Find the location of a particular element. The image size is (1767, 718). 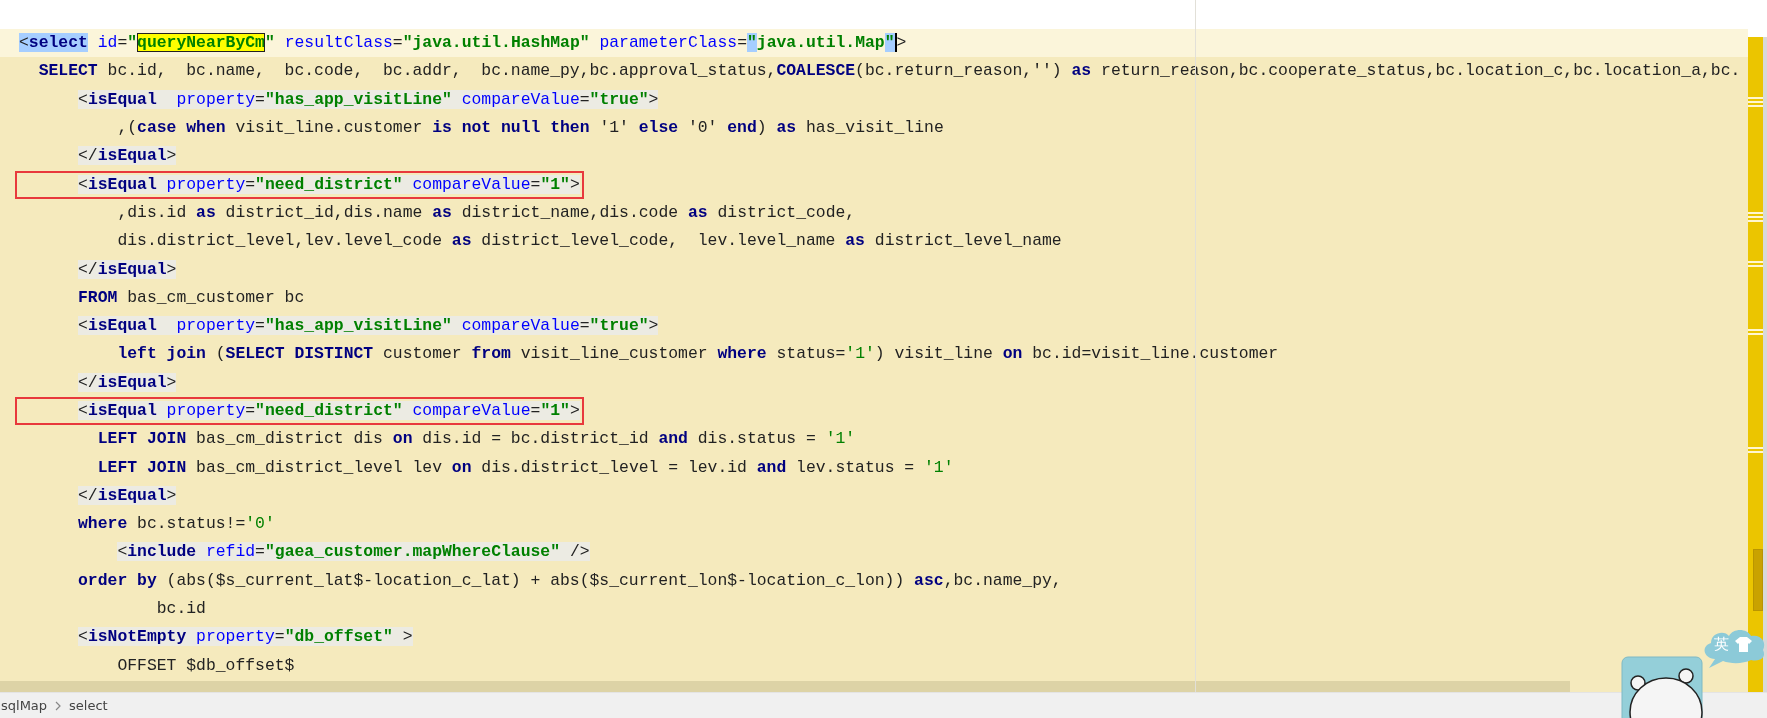

code-line: OFFSET $db_offset$ is located at coordinates (206, 665).